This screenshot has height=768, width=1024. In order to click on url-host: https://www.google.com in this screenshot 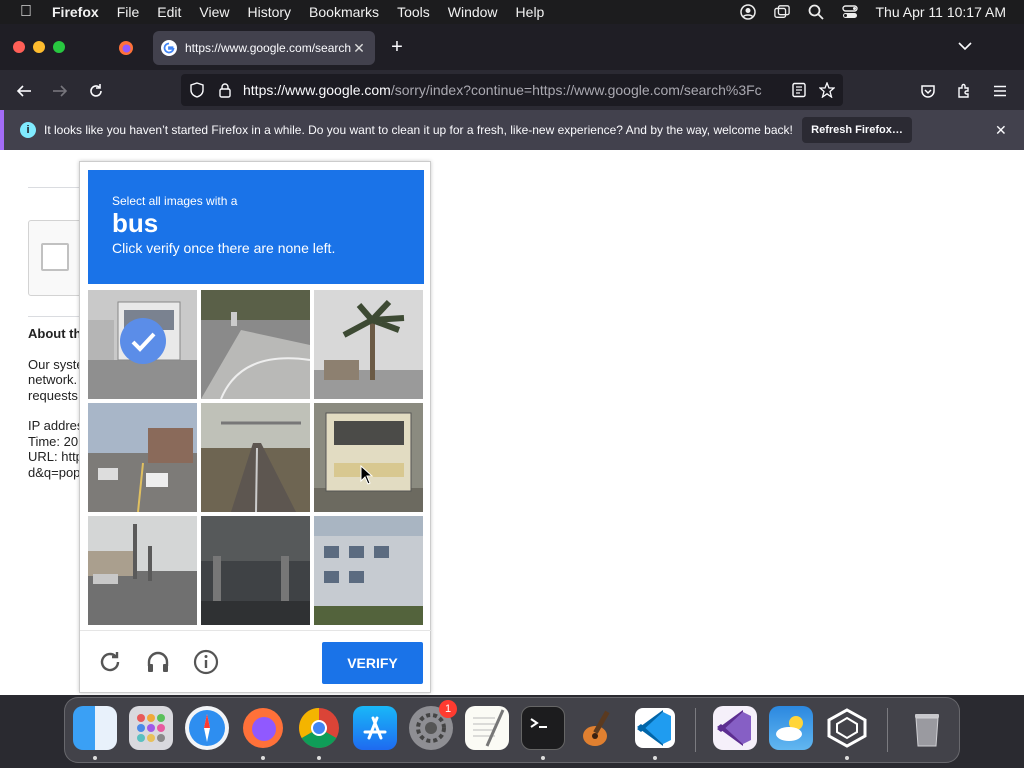, I will do `click(317, 90)`.